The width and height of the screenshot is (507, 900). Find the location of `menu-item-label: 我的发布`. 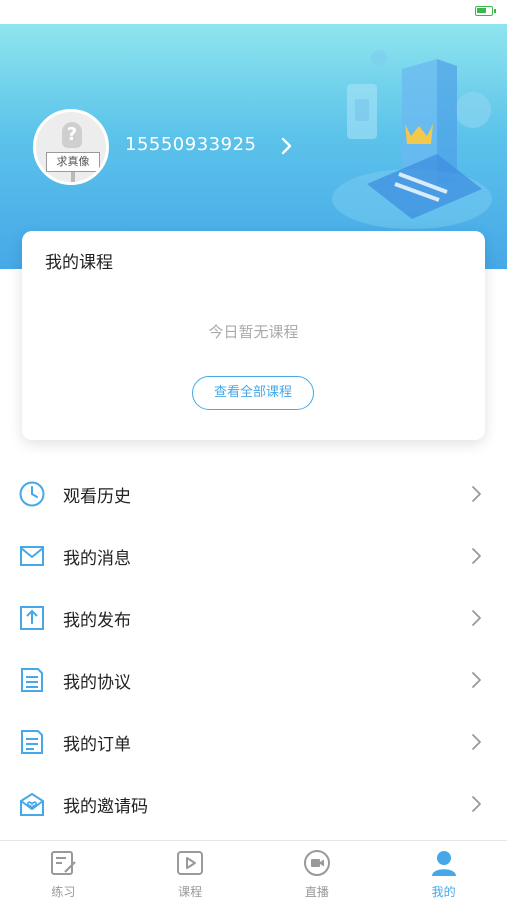

menu-item-label: 我的发布 is located at coordinates (97, 621).